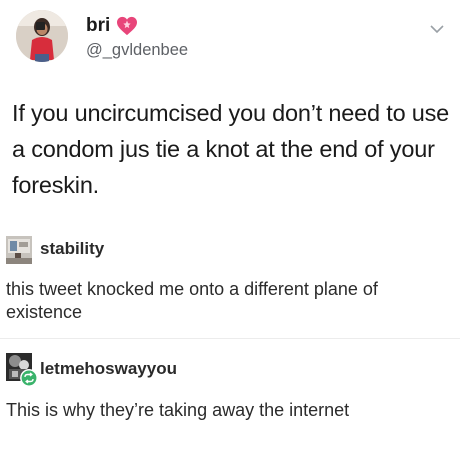 This screenshot has width=460, height=451. I want to click on handle: @_gvldenbee, so click(137, 50).